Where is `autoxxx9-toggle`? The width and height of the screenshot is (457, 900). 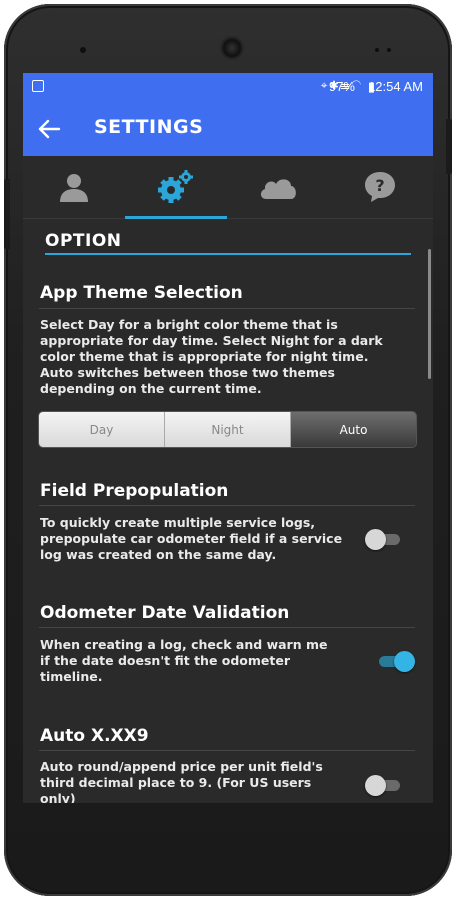
autoxxx9-toggle is located at coordinates (384, 785).